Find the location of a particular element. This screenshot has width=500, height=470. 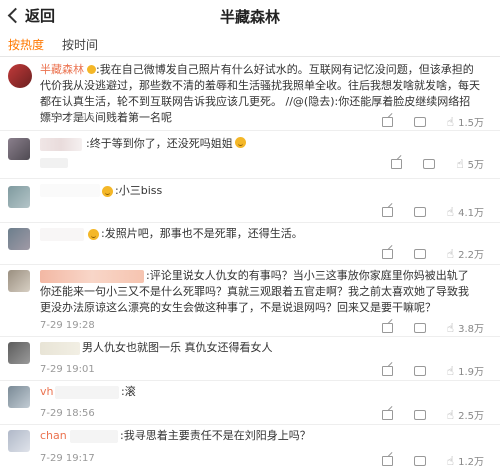

author-name: chan is located at coordinates (53, 435).